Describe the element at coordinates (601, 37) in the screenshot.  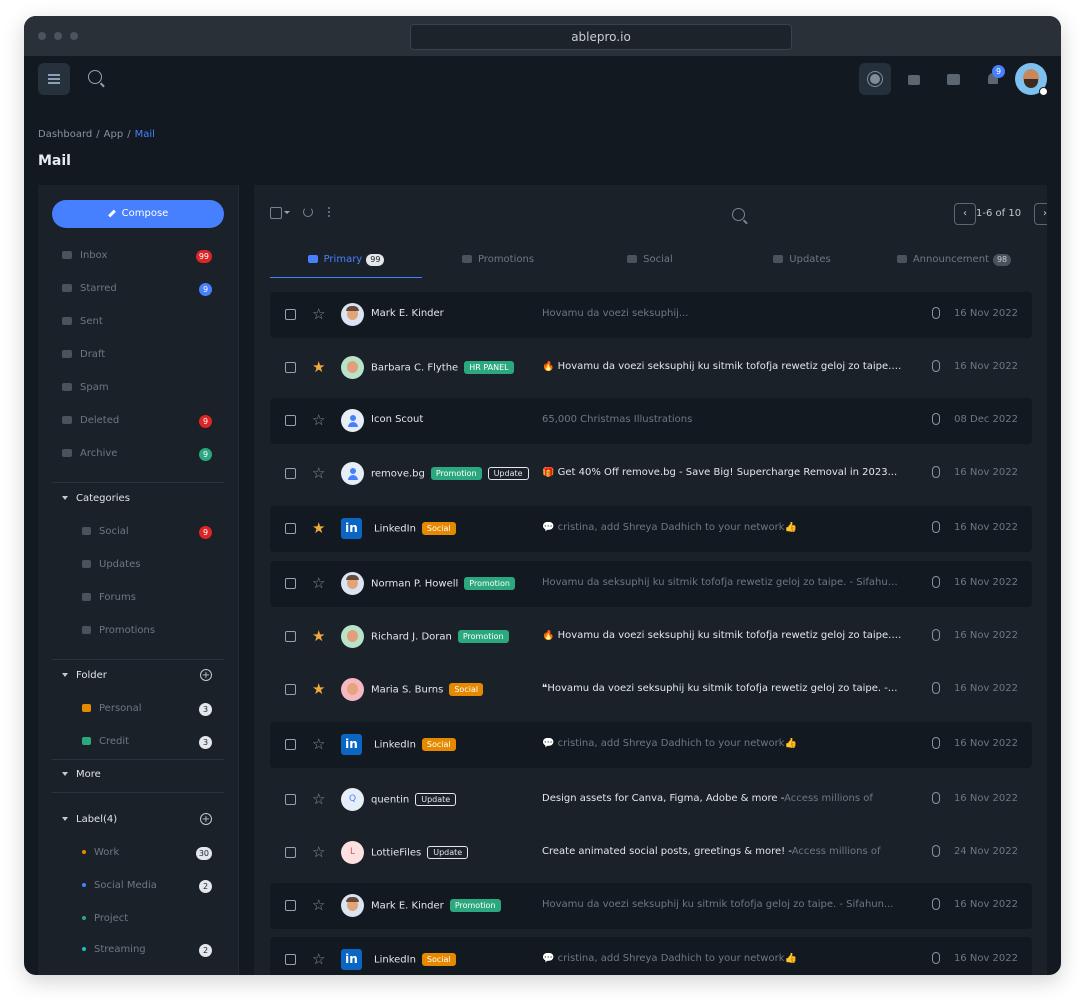
I see `address-bar: ablepro.io` at that location.